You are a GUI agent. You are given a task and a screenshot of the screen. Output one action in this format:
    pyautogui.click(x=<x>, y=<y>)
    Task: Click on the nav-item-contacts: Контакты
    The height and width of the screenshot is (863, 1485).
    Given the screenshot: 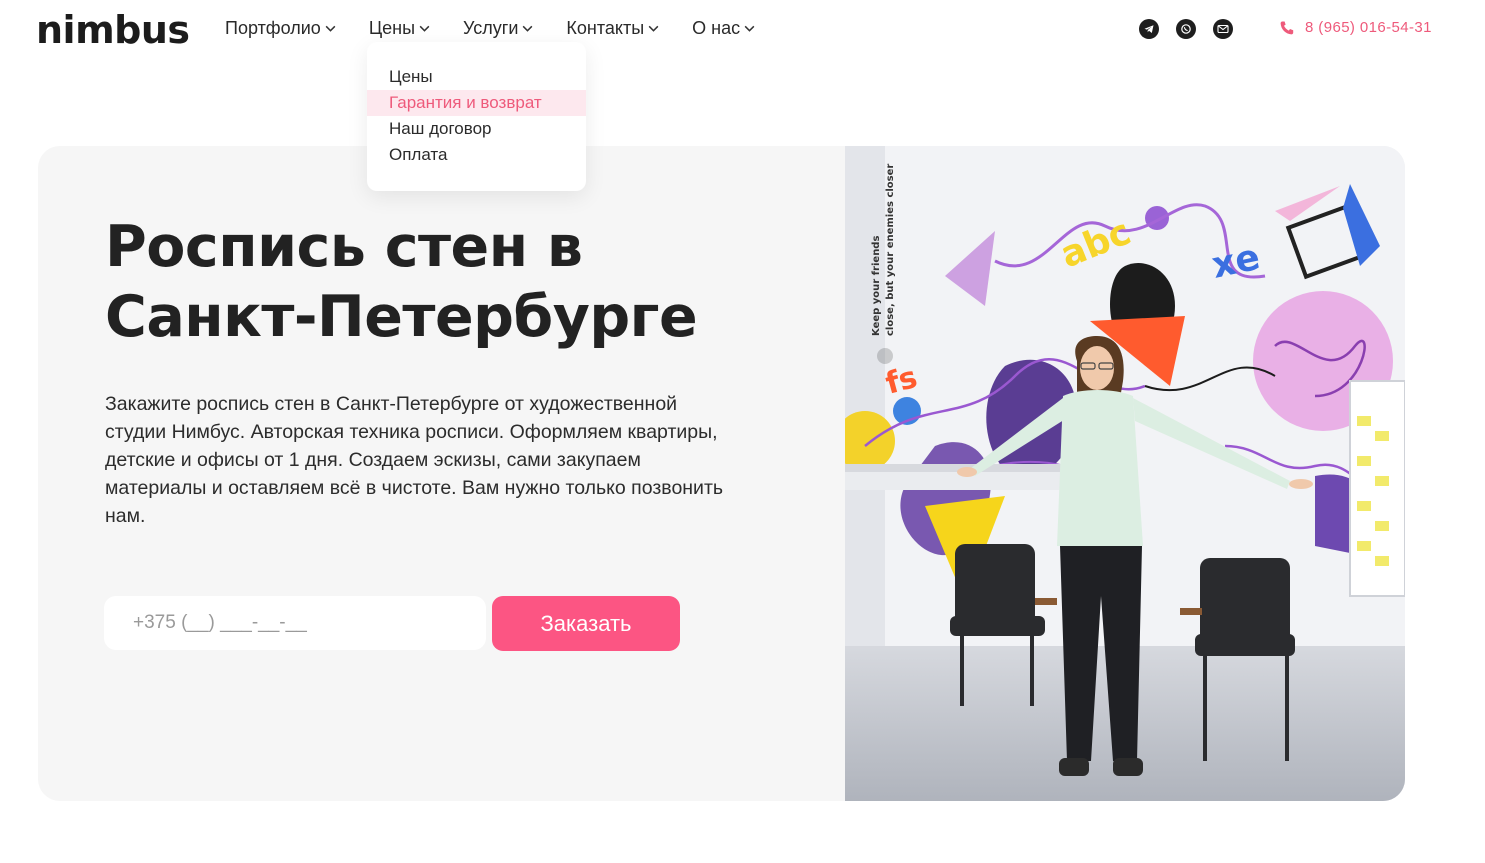 What is the action you would take?
    pyautogui.click(x=613, y=28)
    